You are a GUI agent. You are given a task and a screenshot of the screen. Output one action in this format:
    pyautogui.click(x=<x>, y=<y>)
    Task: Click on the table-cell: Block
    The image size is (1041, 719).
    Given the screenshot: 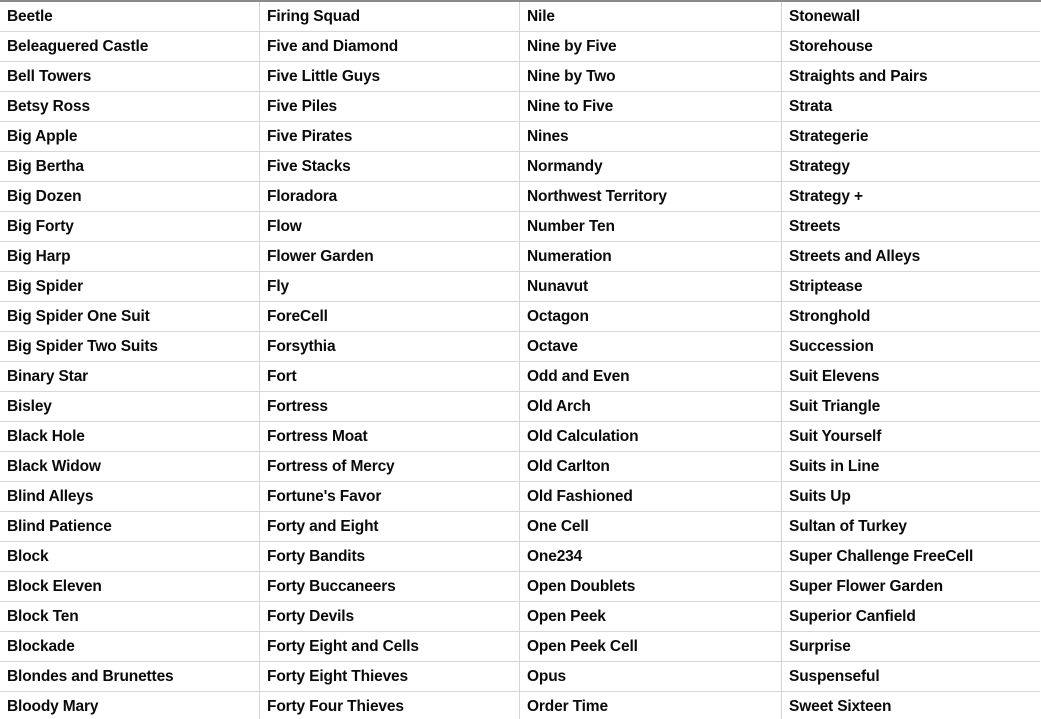 What is the action you would take?
    pyautogui.click(x=129, y=557)
    